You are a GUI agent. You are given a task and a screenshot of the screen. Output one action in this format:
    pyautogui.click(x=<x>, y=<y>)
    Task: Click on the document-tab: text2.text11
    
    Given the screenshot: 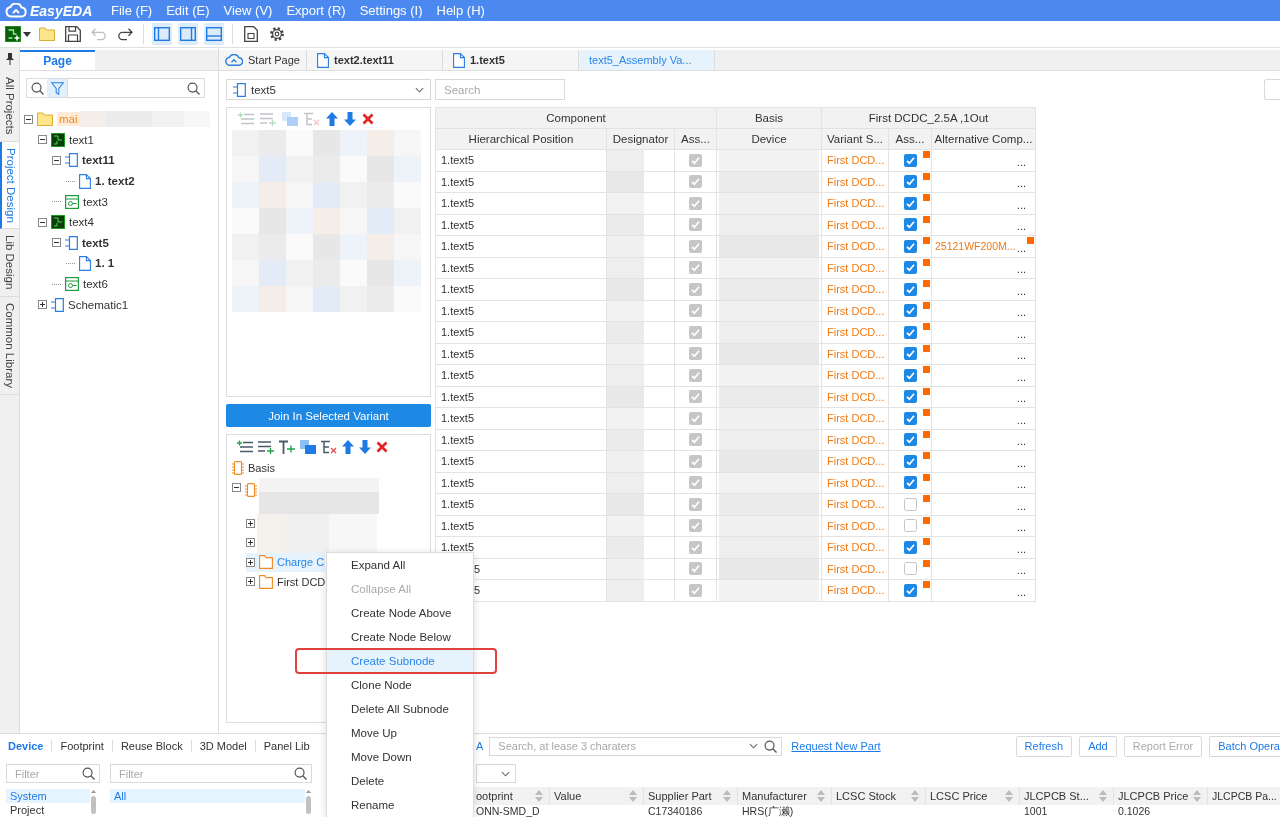 What is the action you would take?
    pyautogui.click(x=375, y=60)
    